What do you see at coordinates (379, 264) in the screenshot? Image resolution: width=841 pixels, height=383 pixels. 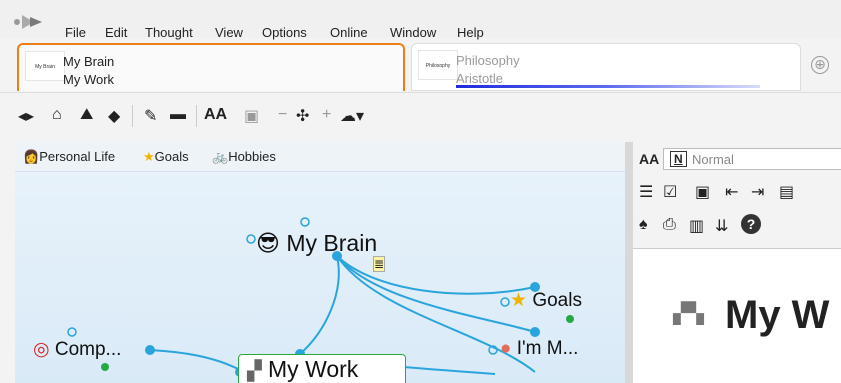 I see `note-icon: ≣` at bounding box center [379, 264].